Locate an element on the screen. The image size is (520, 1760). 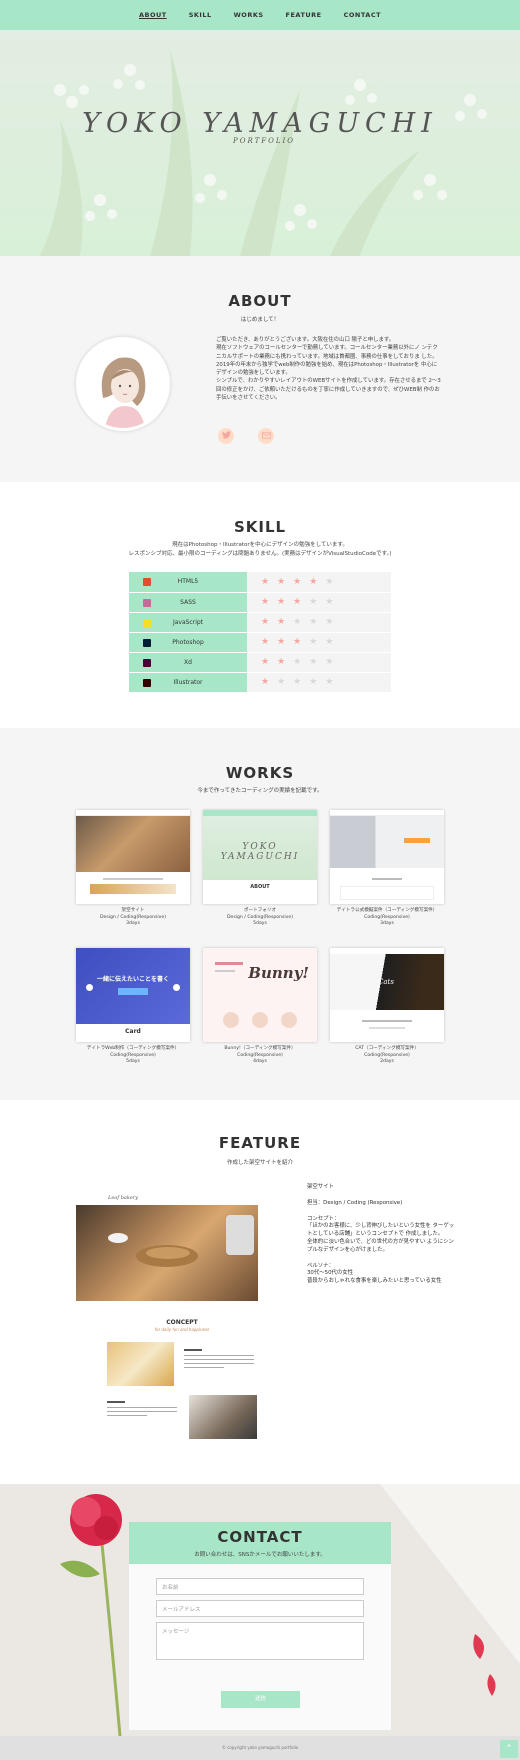
work-thumb-badge: Card is located at coordinates (133, 1031).